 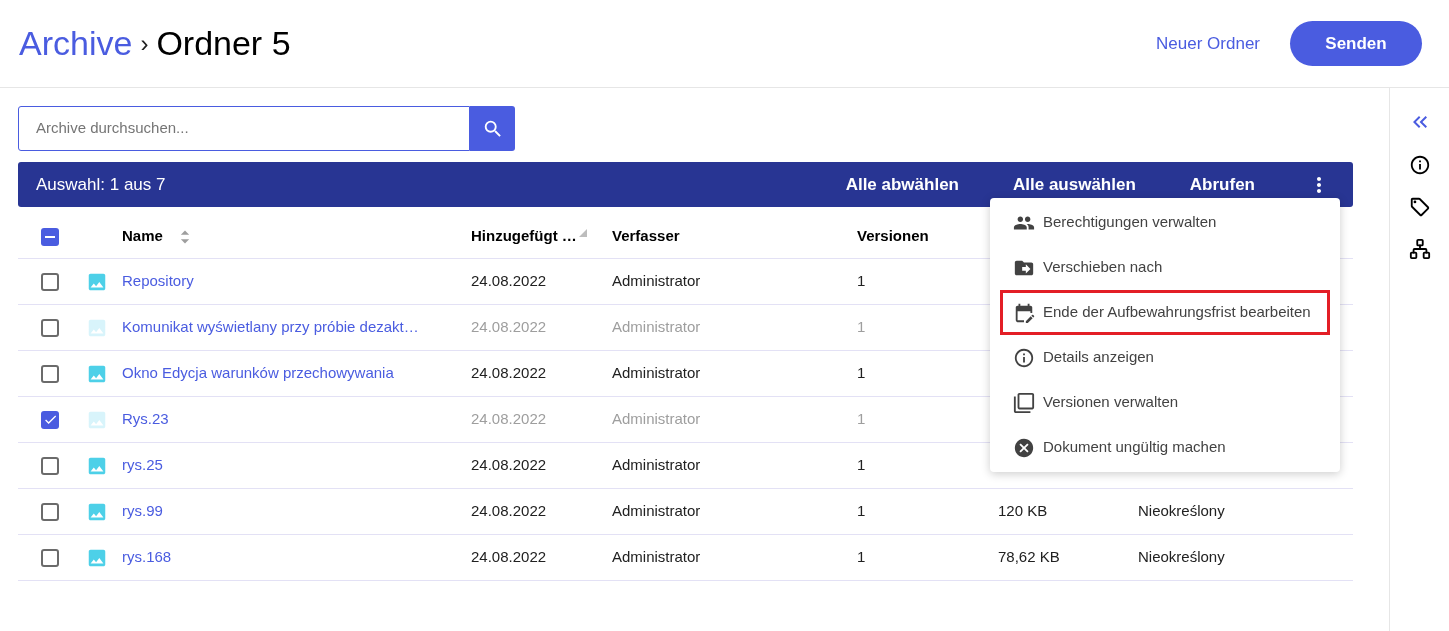 I want to click on selection-count: Auswahl: 1 aus 7, so click(x=101, y=184).